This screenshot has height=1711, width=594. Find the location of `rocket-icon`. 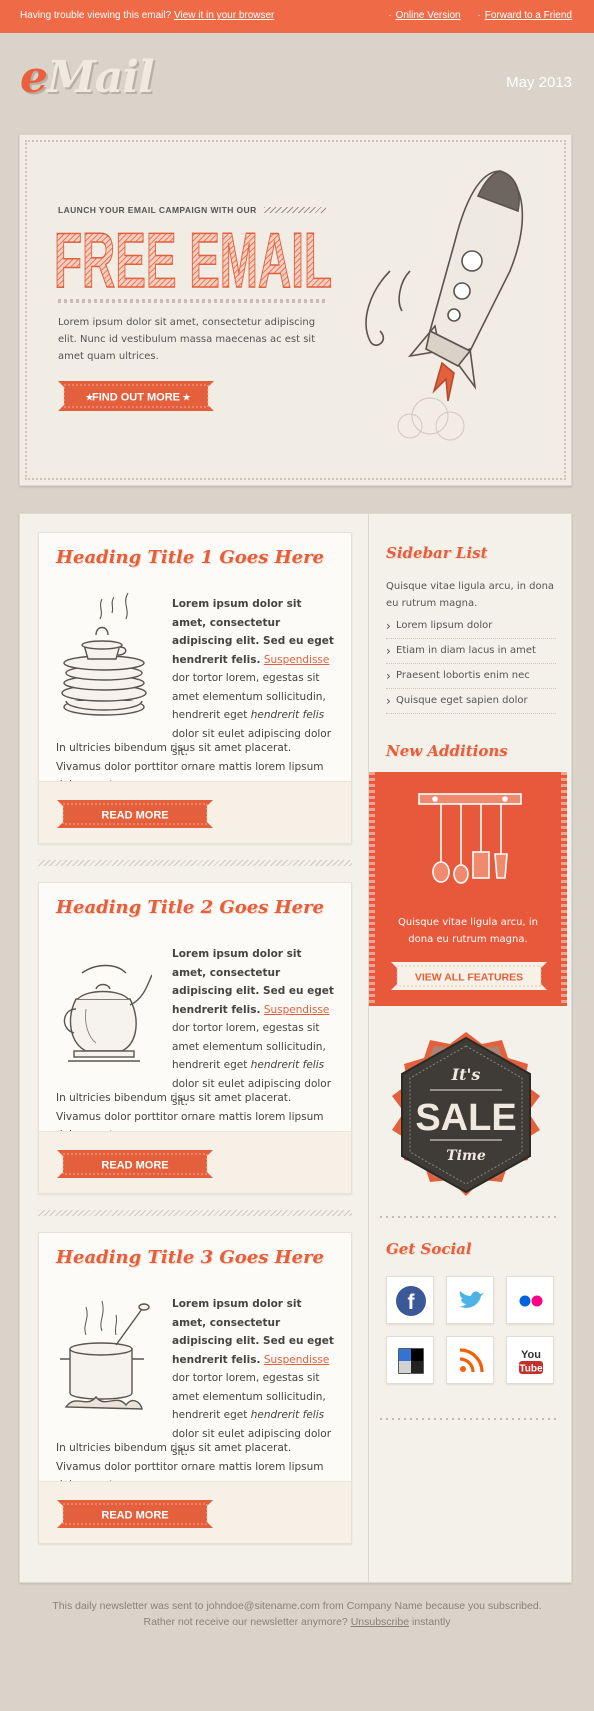

rocket-icon is located at coordinates (444, 305).